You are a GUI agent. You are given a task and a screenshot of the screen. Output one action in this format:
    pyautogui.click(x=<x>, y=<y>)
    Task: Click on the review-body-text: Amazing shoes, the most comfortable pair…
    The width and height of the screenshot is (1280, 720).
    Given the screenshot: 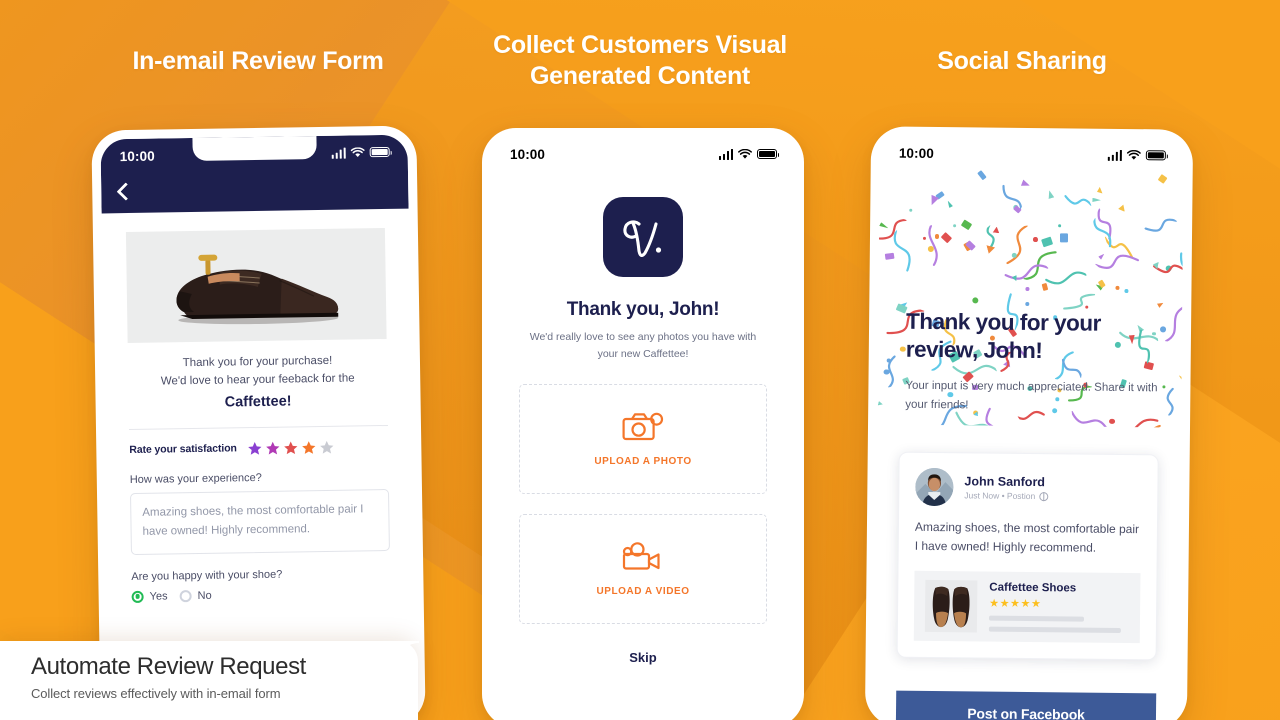 What is the action you would take?
    pyautogui.click(x=1027, y=537)
    